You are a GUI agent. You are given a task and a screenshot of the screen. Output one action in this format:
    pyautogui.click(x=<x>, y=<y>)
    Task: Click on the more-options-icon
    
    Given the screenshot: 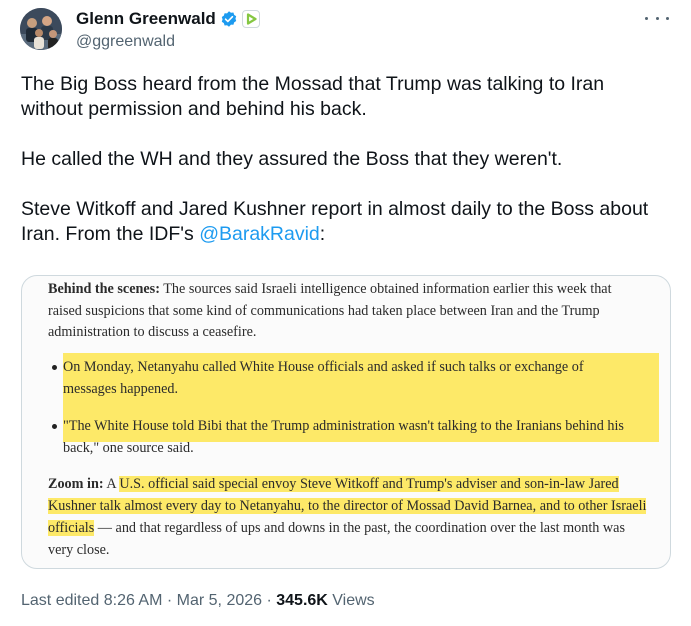 What is the action you would take?
    pyautogui.click(x=657, y=18)
    